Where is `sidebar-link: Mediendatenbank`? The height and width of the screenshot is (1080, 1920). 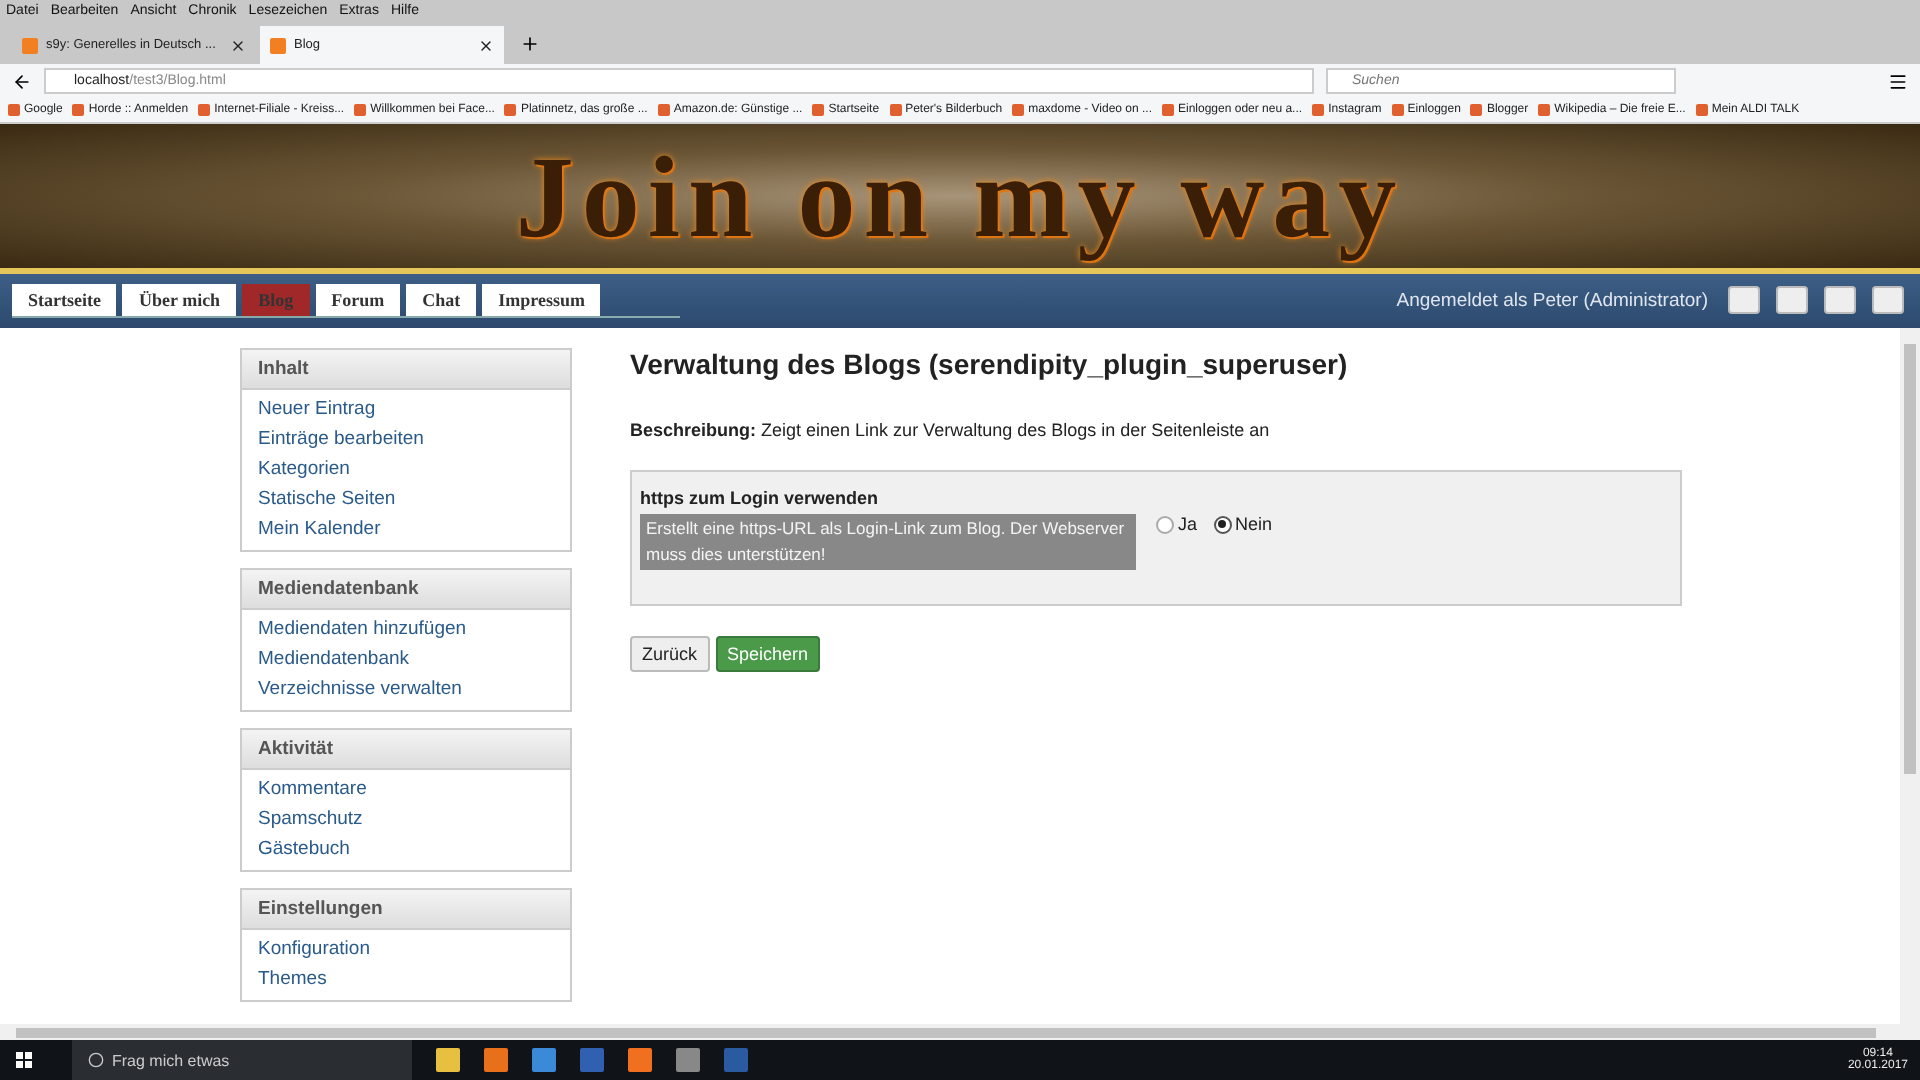 sidebar-link: Mediendatenbank is located at coordinates (406, 659).